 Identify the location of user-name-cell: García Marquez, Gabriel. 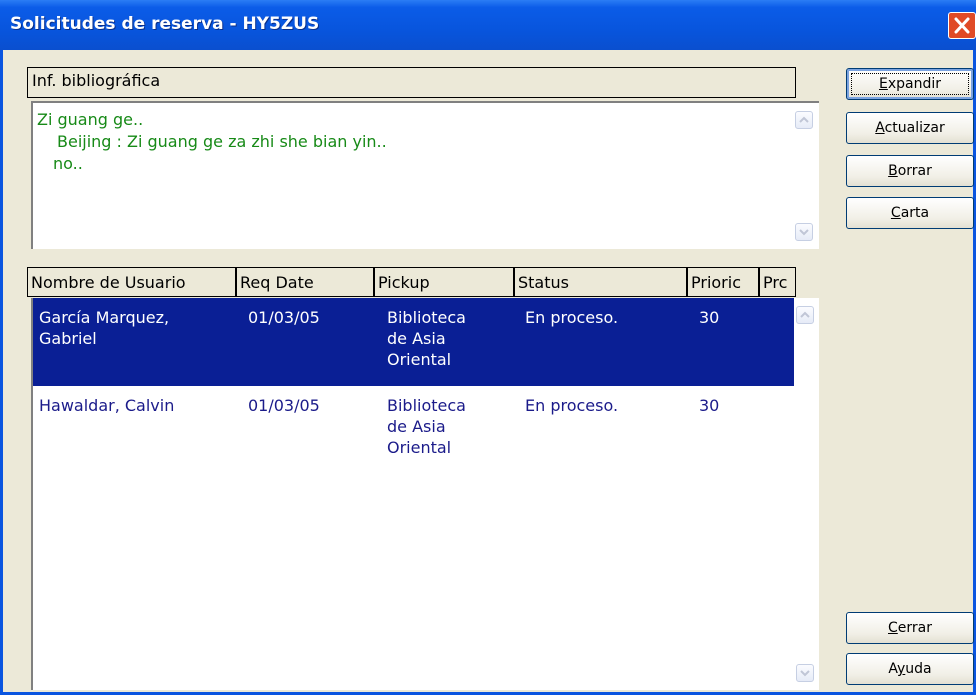
(104, 328).